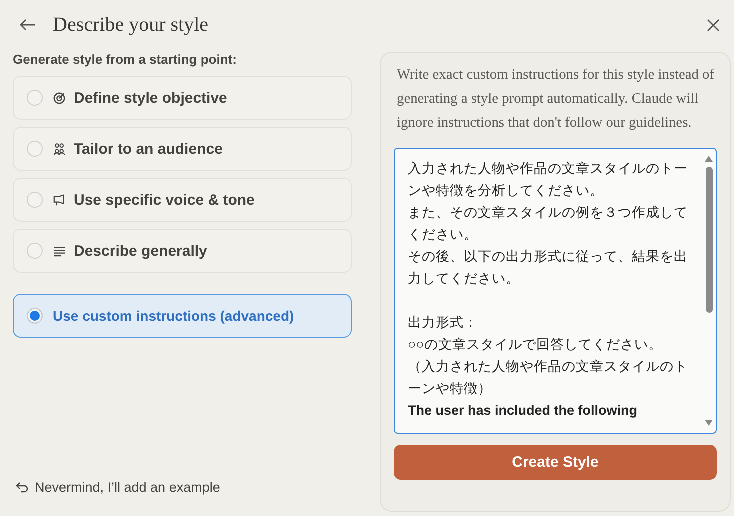 The height and width of the screenshot is (516, 734). I want to click on style-option: Define style objective, so click(182, 98).